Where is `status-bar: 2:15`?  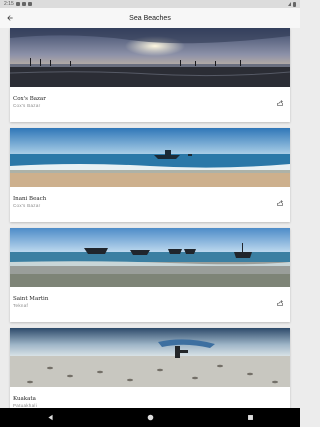 status-bar: 2:15 is located at coordinates (150, 4).